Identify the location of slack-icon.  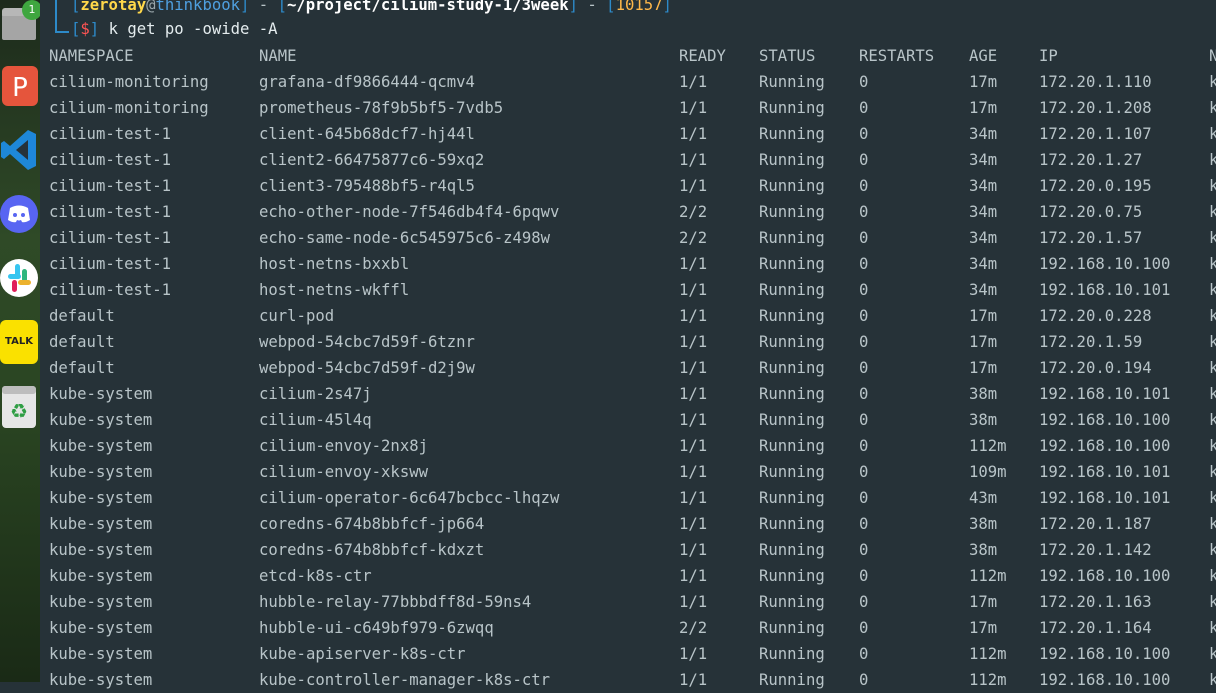
(19, 278).